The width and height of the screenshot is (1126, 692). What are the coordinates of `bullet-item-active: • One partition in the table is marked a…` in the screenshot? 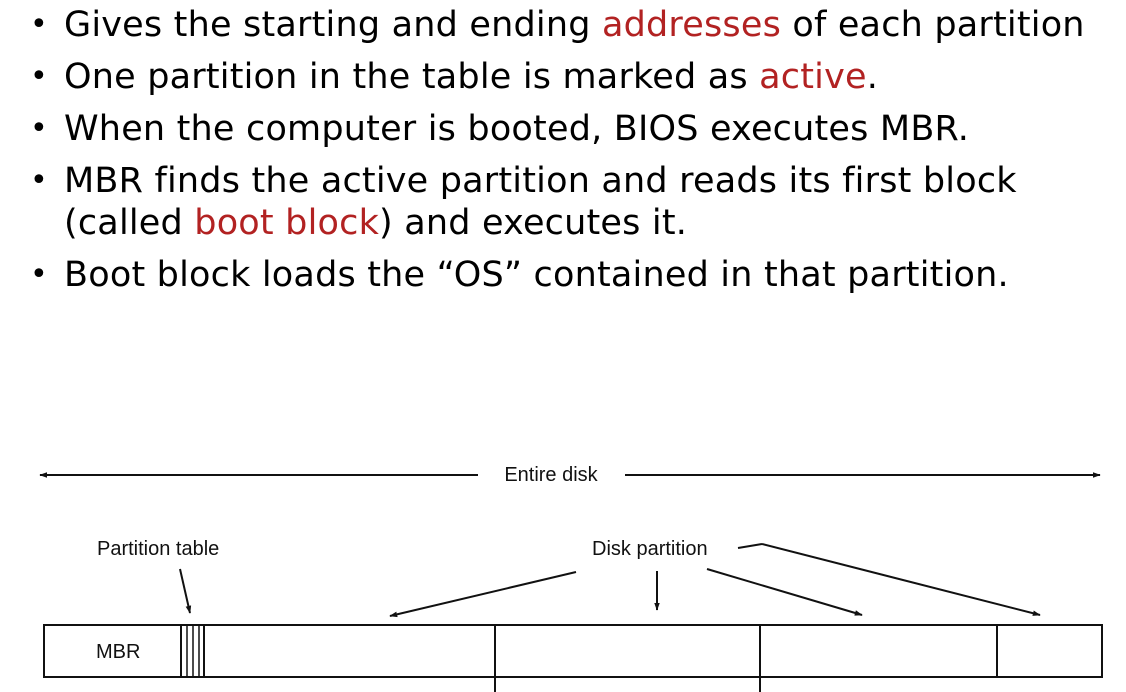 It's located at (573, 77).